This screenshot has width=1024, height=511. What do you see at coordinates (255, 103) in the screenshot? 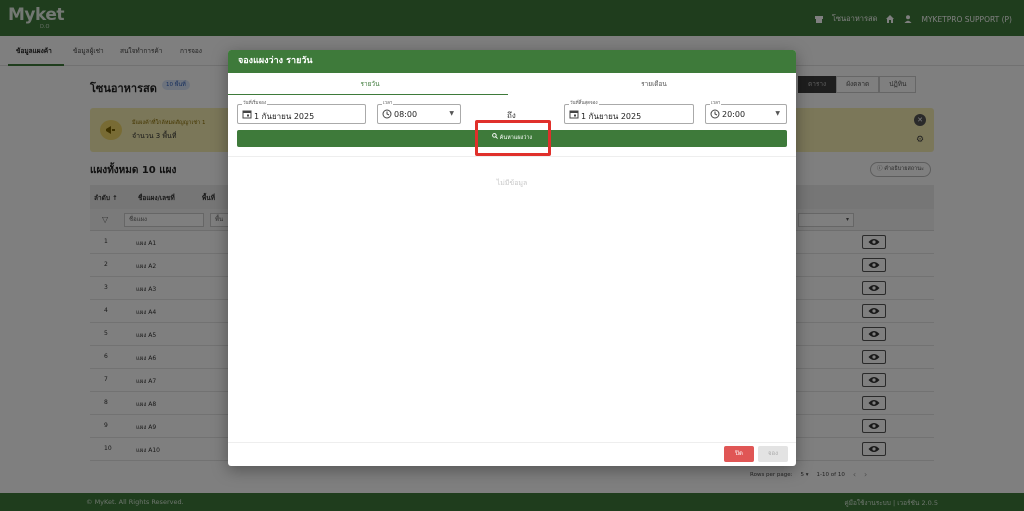
I see `start-date-label: วันที่เริ่มจอง` at bounding box center [255, 103].